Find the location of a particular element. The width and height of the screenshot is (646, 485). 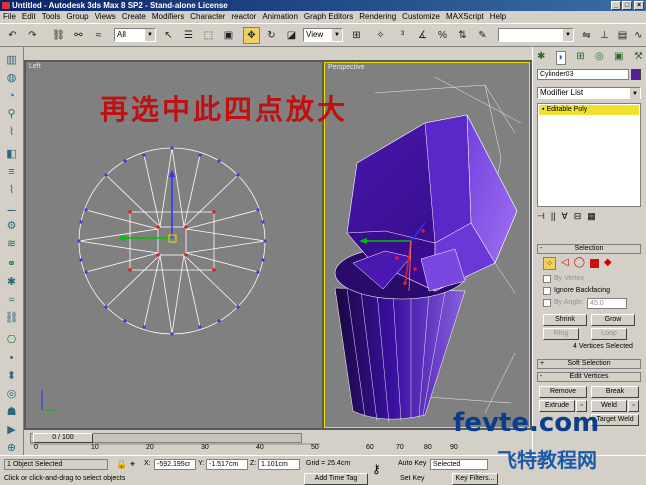

remove-modifier-icon: ⊟ is located at coordinates (578, 218).